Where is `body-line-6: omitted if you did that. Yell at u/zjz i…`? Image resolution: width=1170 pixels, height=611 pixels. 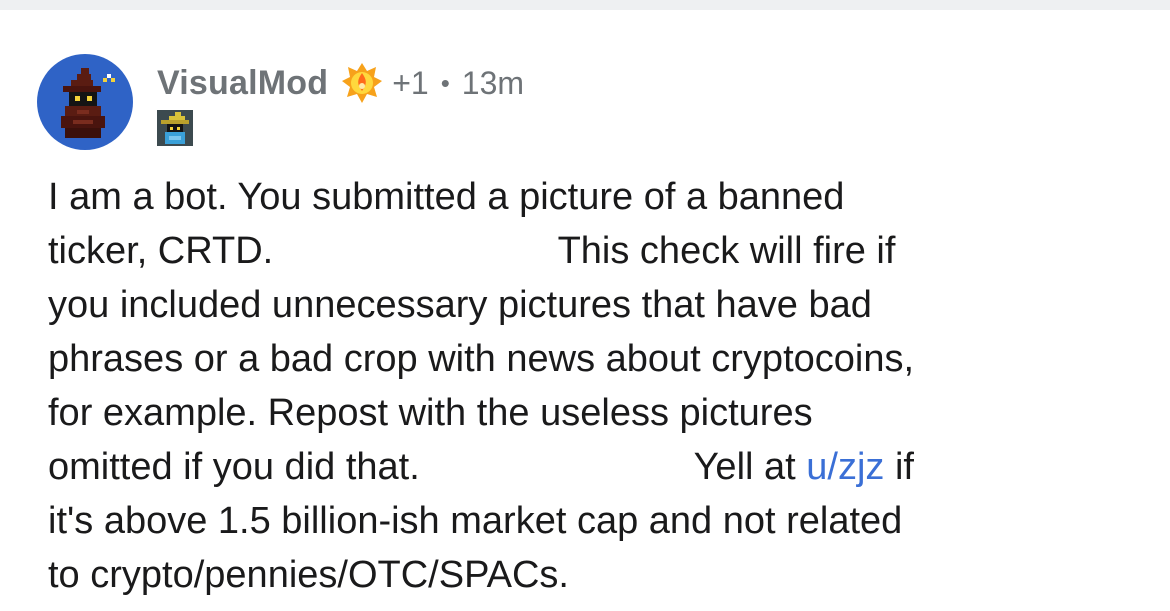
body-line-6: omitted if you did that. Yell at u/zjz i… is located at coordinates (593, 467).